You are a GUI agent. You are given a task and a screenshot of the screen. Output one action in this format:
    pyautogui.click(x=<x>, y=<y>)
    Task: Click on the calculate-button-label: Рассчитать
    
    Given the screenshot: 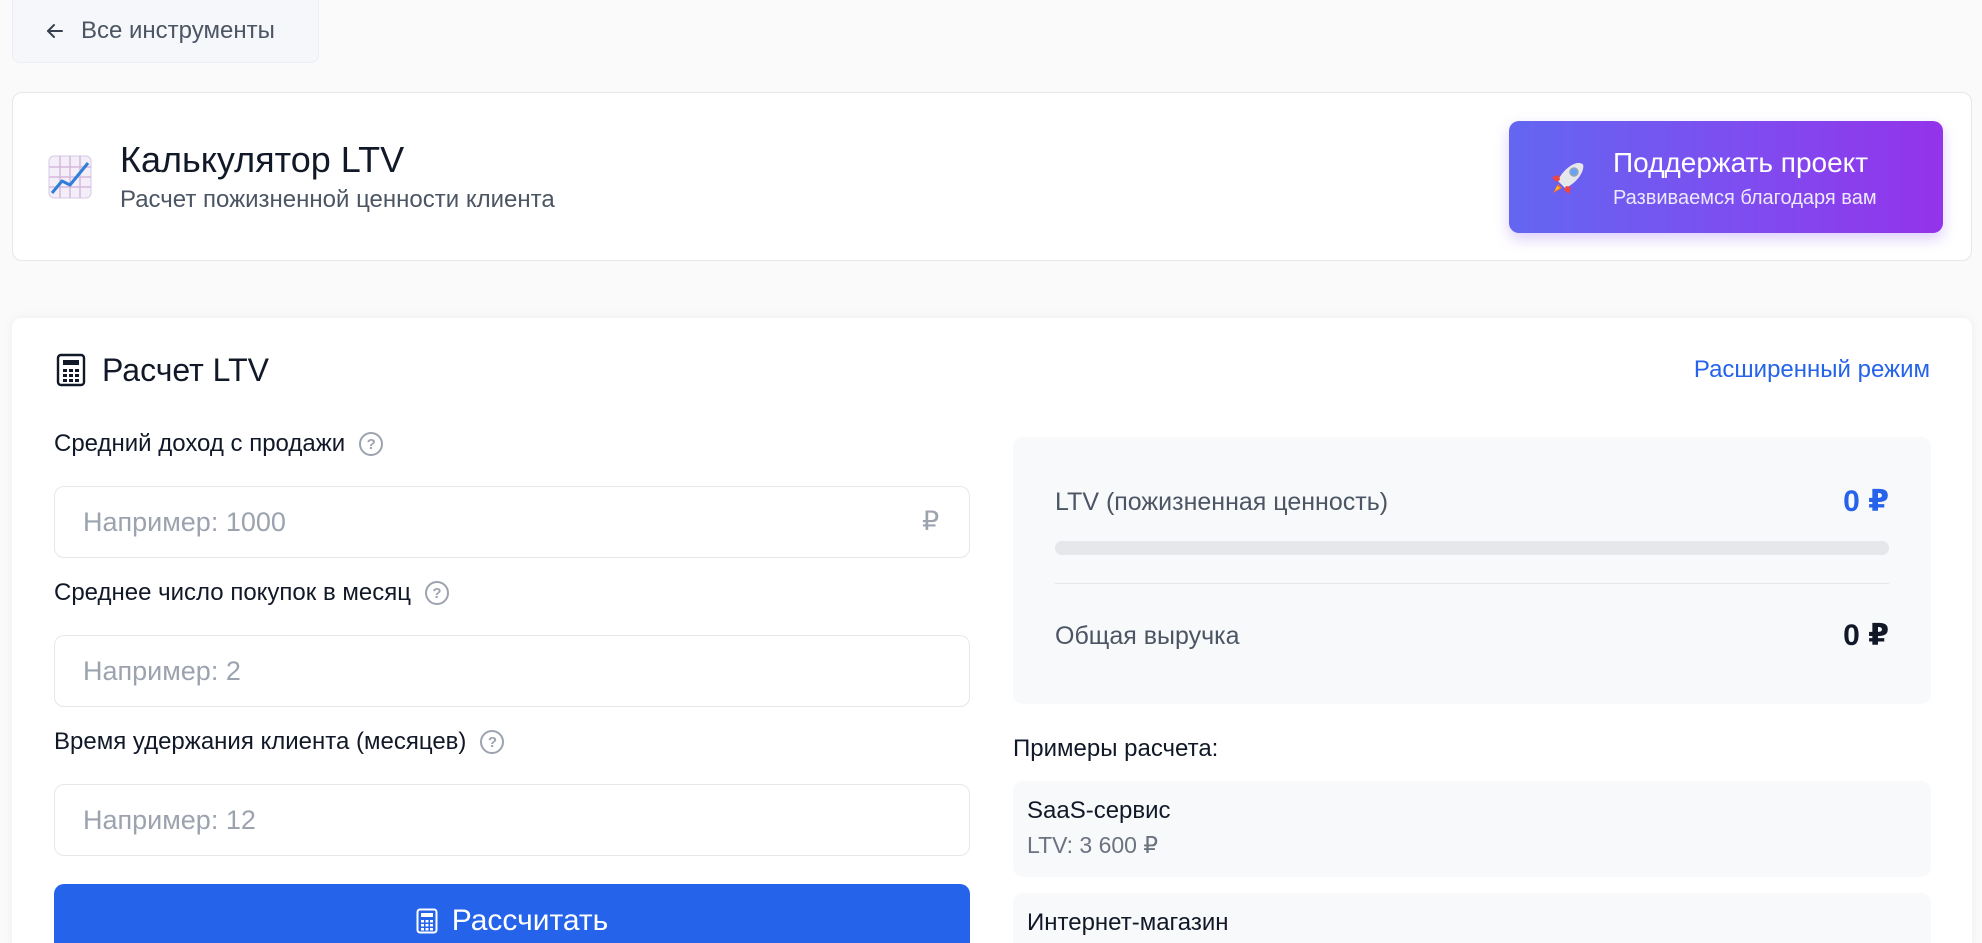 What is the action you would take?
    pyautogui.click(x=530, y=920)
    